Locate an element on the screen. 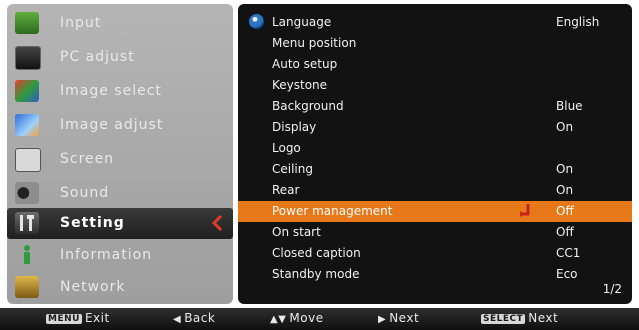  back-hint: ◀ Back is located at coordinates (194, 318).